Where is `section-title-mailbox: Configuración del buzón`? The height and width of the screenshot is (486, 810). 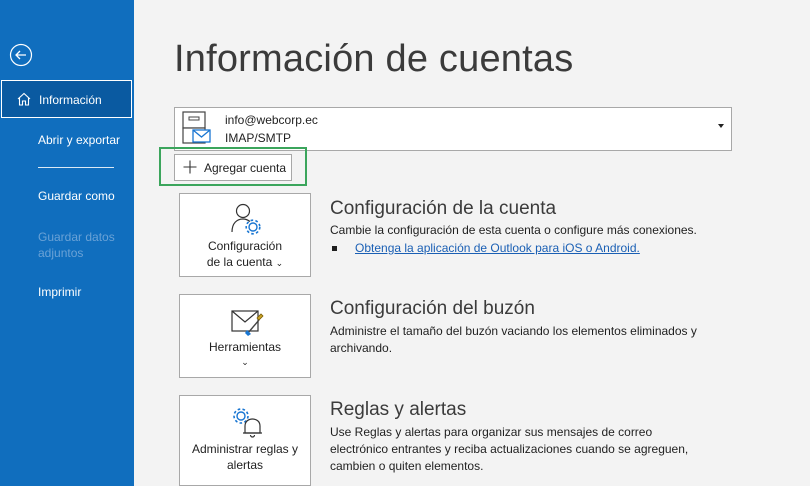
section-title-mailbox: Configuración del buzón is located at coordinates (432, 308).